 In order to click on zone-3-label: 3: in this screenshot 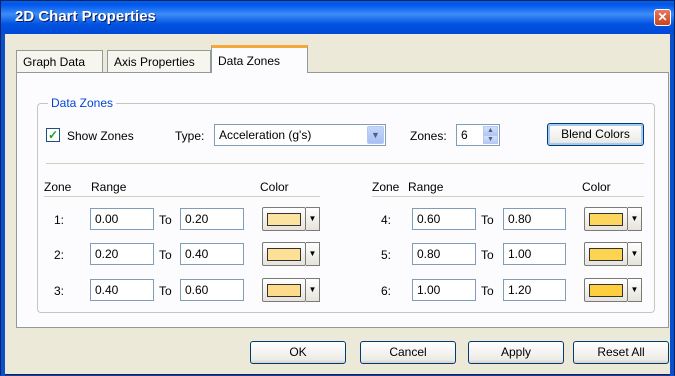, I will do `click(59, 291)`.